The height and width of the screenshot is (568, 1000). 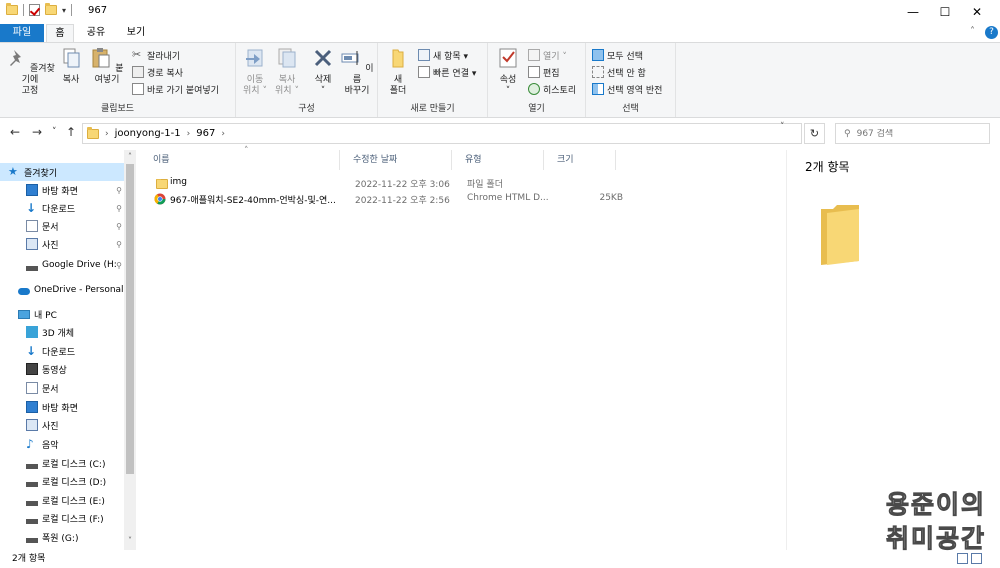 I want to click on details-view-icon, so click(x=962, y=558).